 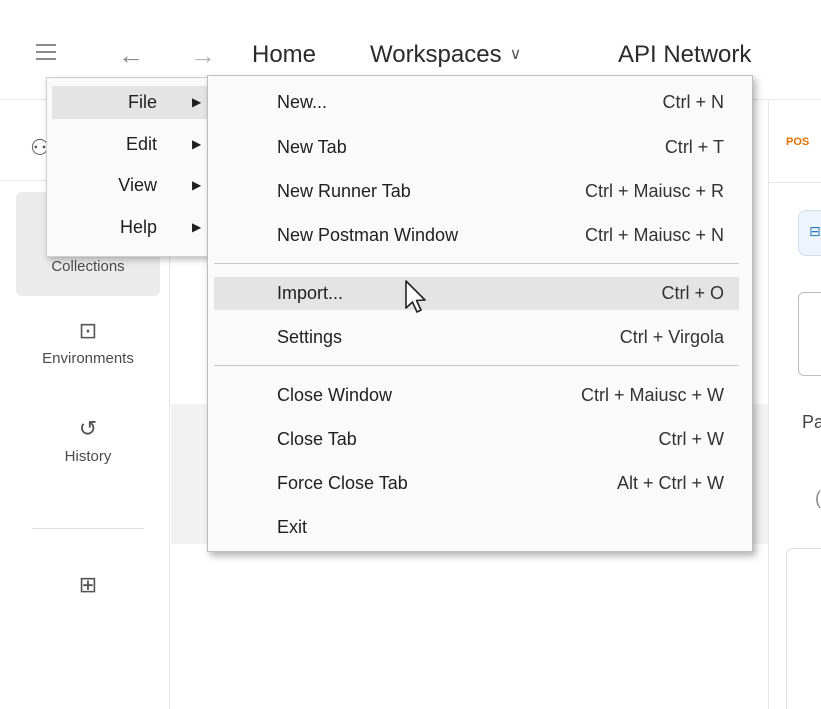 What do you see at coordinates (476, 191) in the screenshot?
I see `menu-item-new-runner-tab: New Runner Tab Ctrl + Maiusc + R` at bounding box center [476, 191].